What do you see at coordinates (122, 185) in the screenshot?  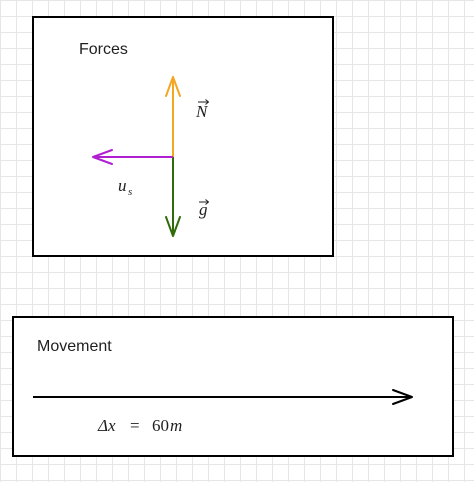 I see `friction-symbol: u` at bounding box center [122, 185].